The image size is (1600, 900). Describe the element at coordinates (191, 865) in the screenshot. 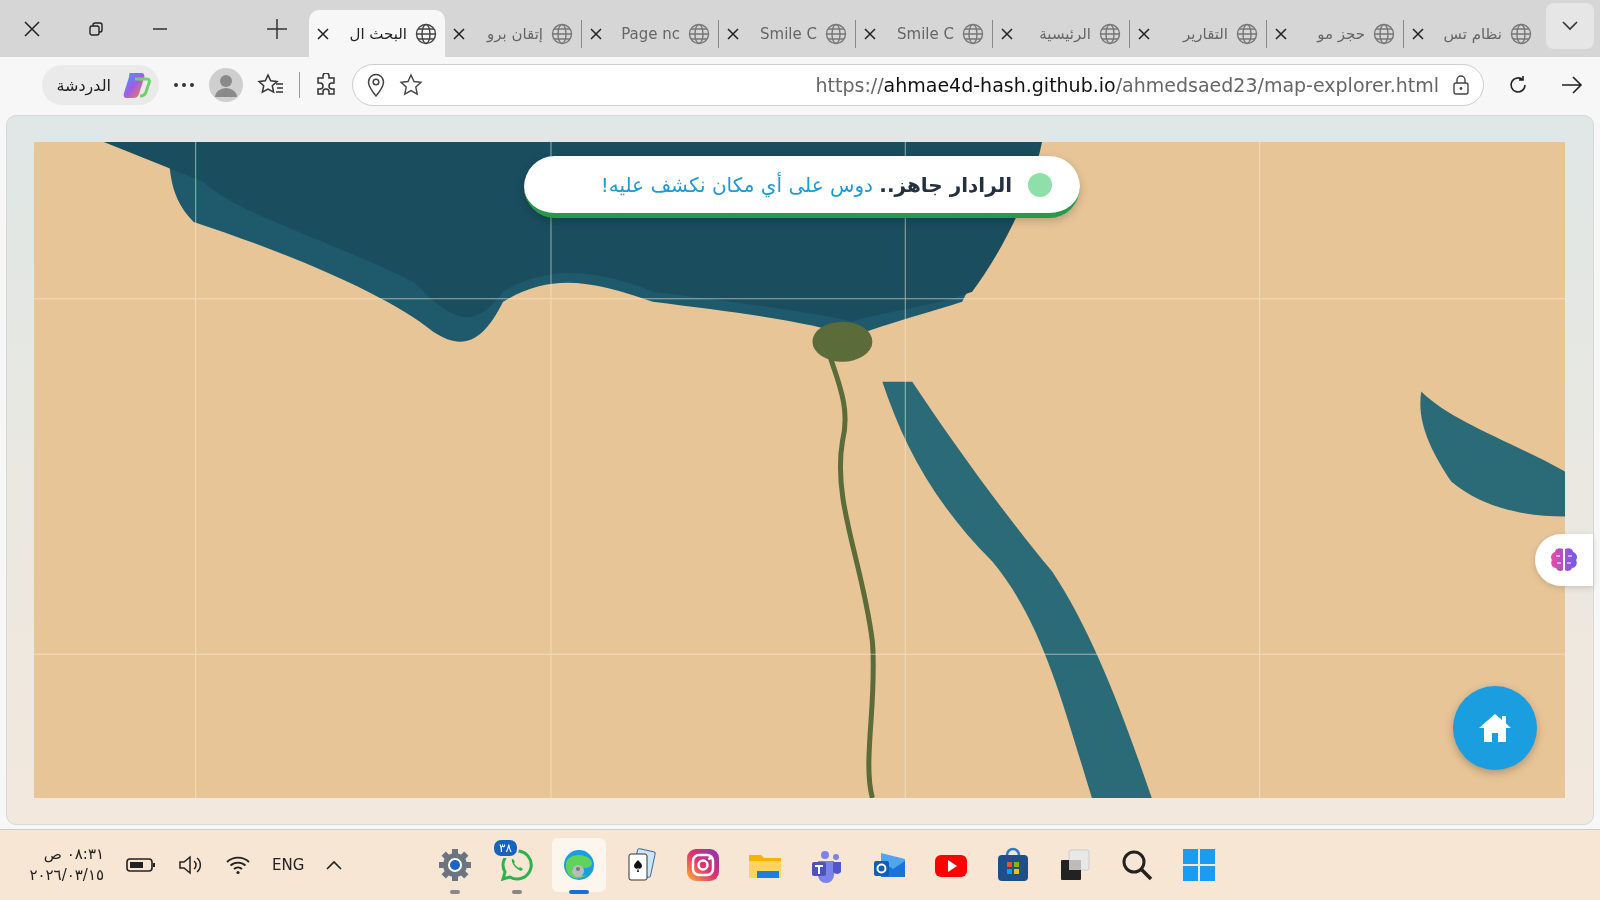

I see `speaker-icon` at that location.